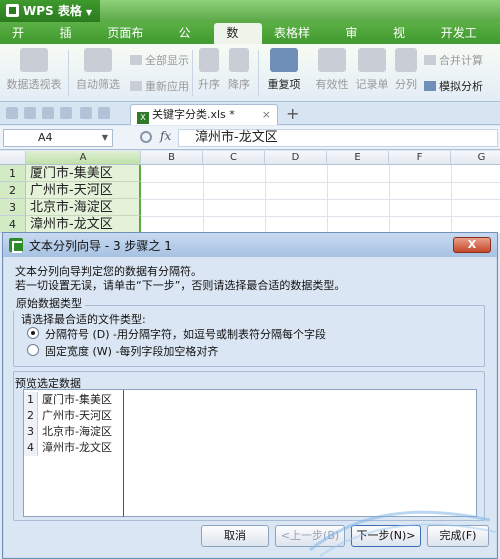 The height and width of the screenshot is (559, 500). What do you see at coordinates (167, 60) in the screenshot?
I see `show-all-label: 全部显示` at bounding box center [167, 60].